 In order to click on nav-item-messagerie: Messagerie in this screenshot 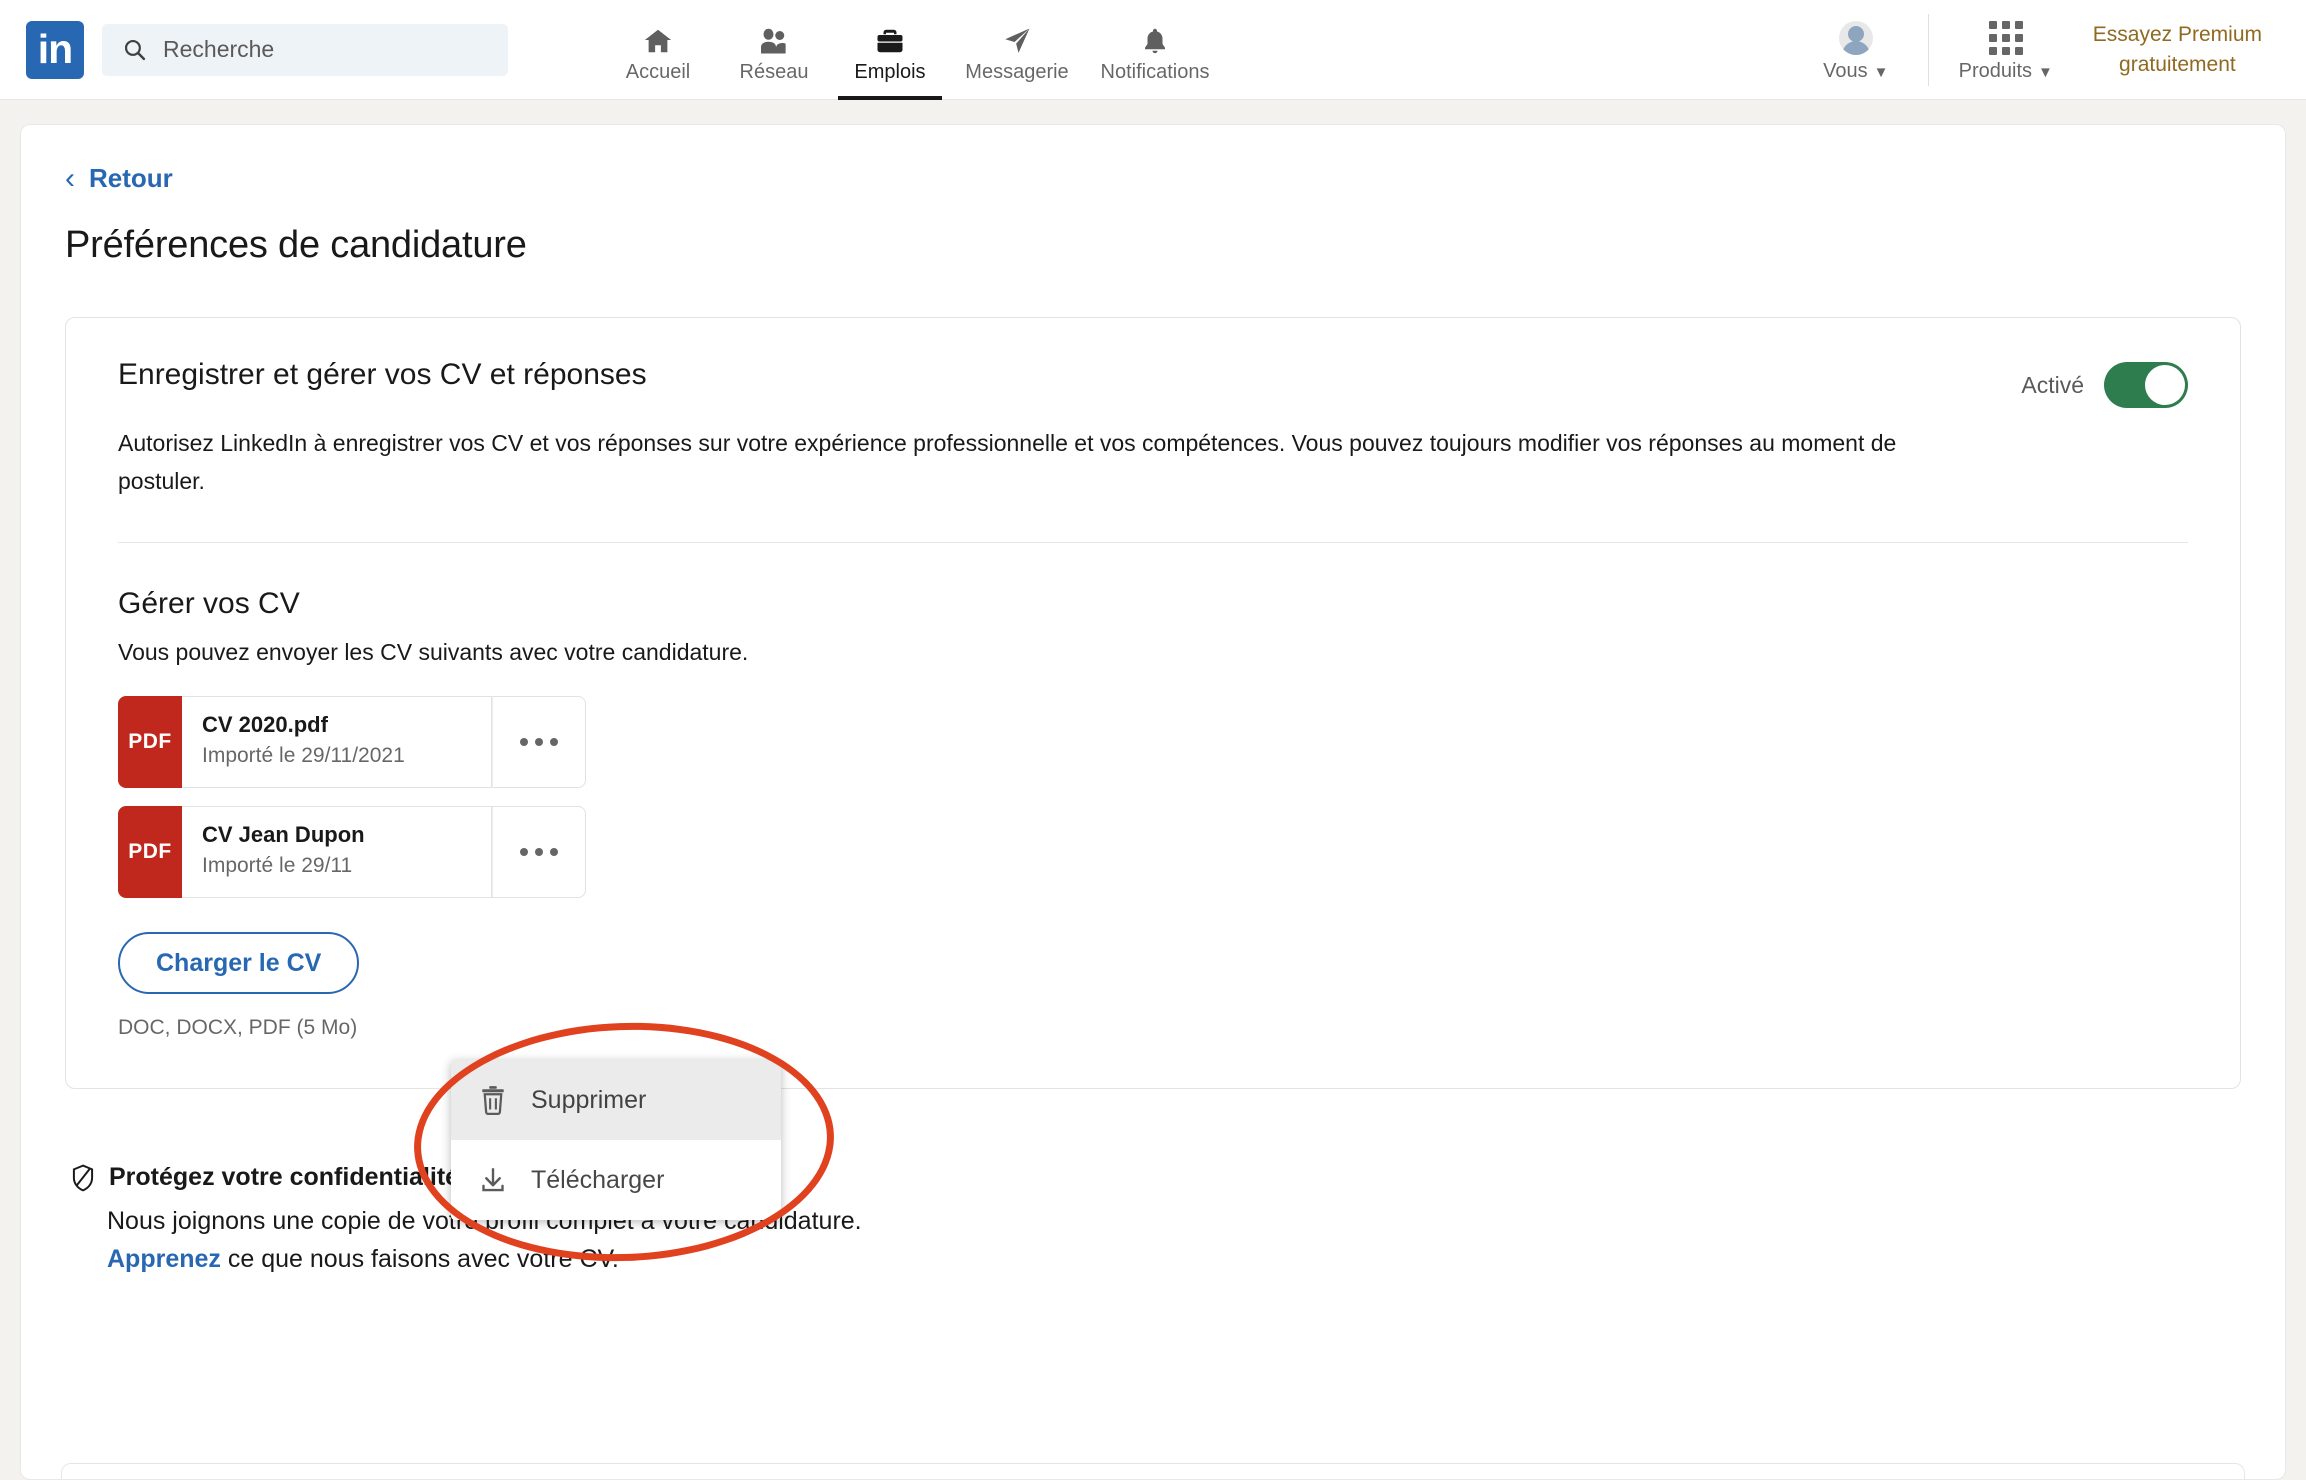, I will do `click(1017, 50)`.